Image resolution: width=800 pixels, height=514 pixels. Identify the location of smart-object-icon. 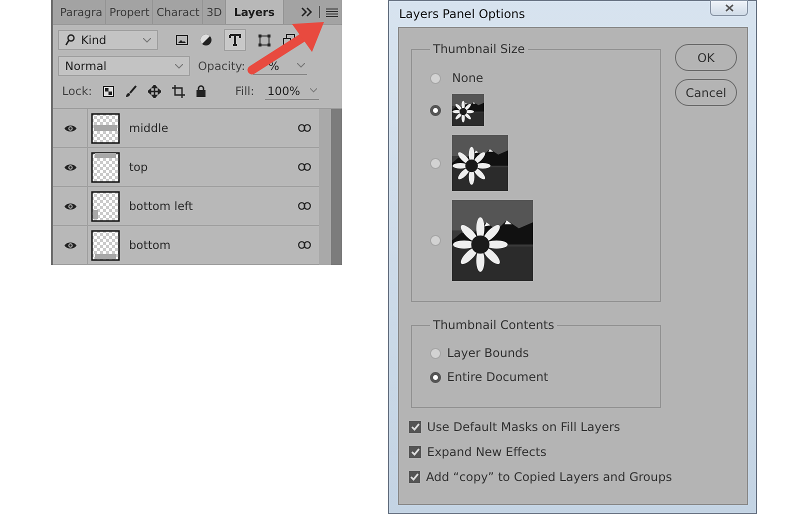
(289, 40).